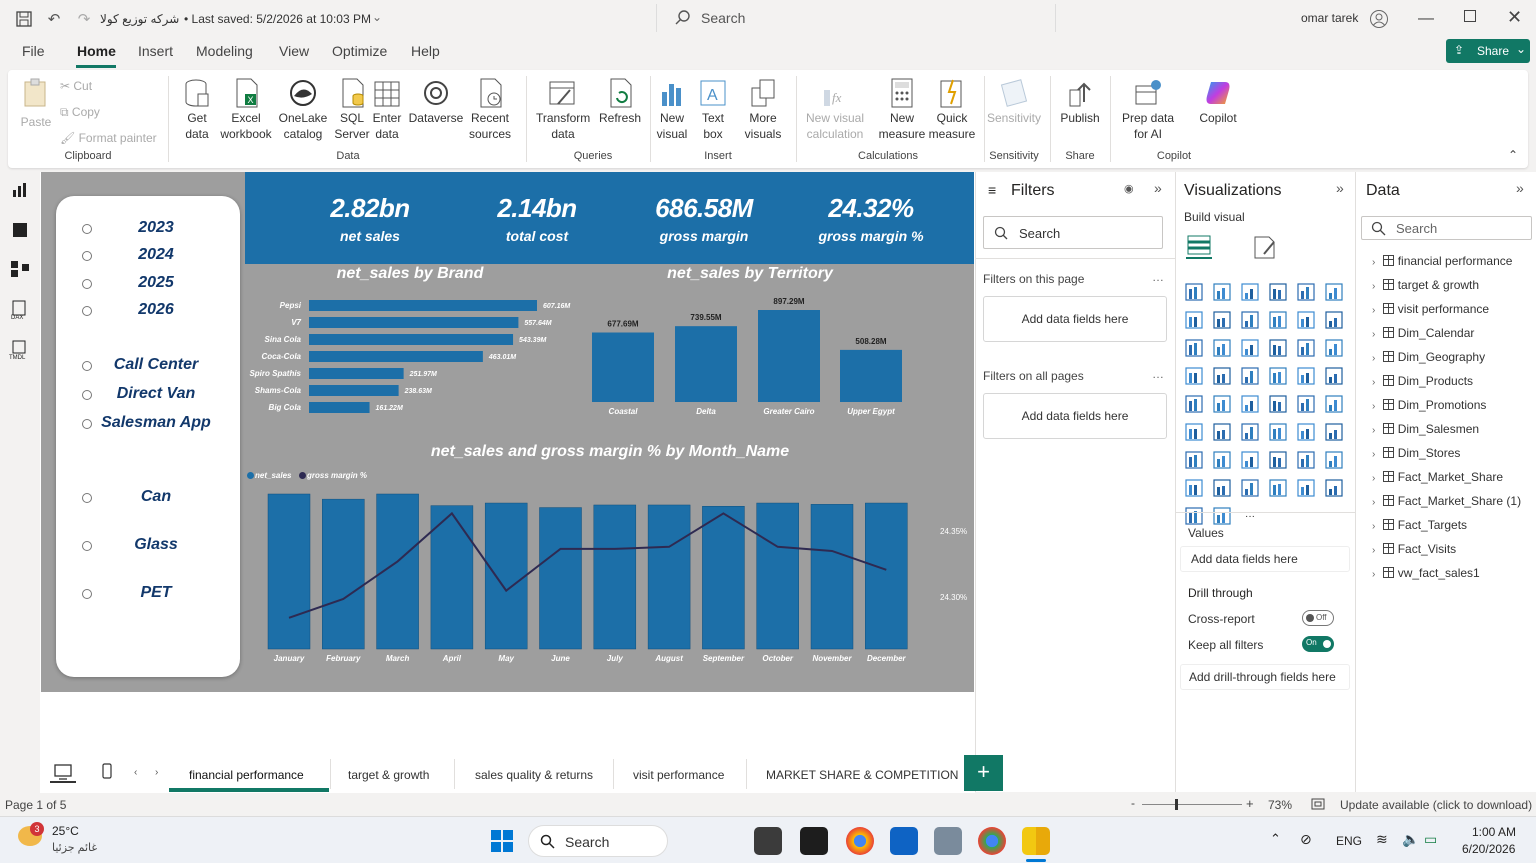 This screenshot has width=1536, height=863. What do you see at coordinates (1416, 456) in the screenshot?
I see `data-field-item: › Dim_Stores` at bounding box center [1416, 456].